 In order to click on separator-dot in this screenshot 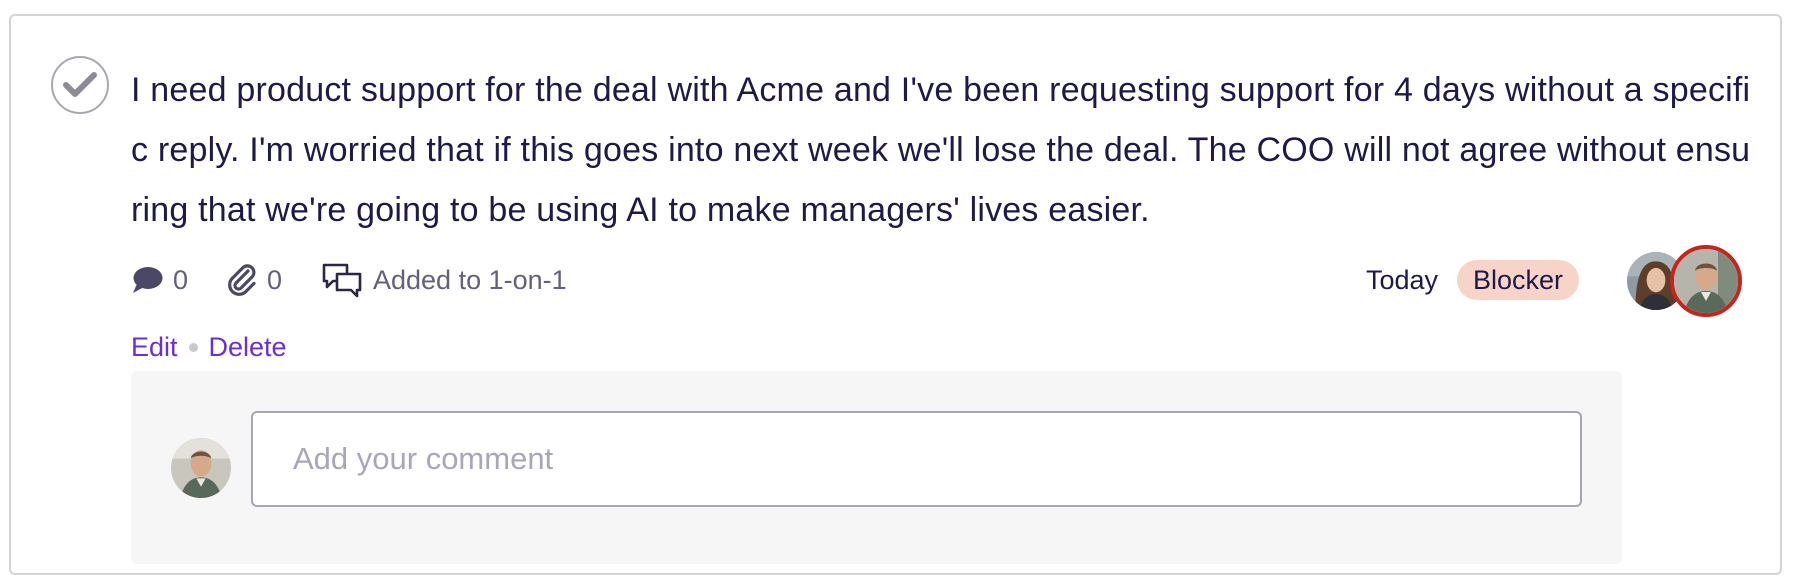, I will do `click(193, 347)`.